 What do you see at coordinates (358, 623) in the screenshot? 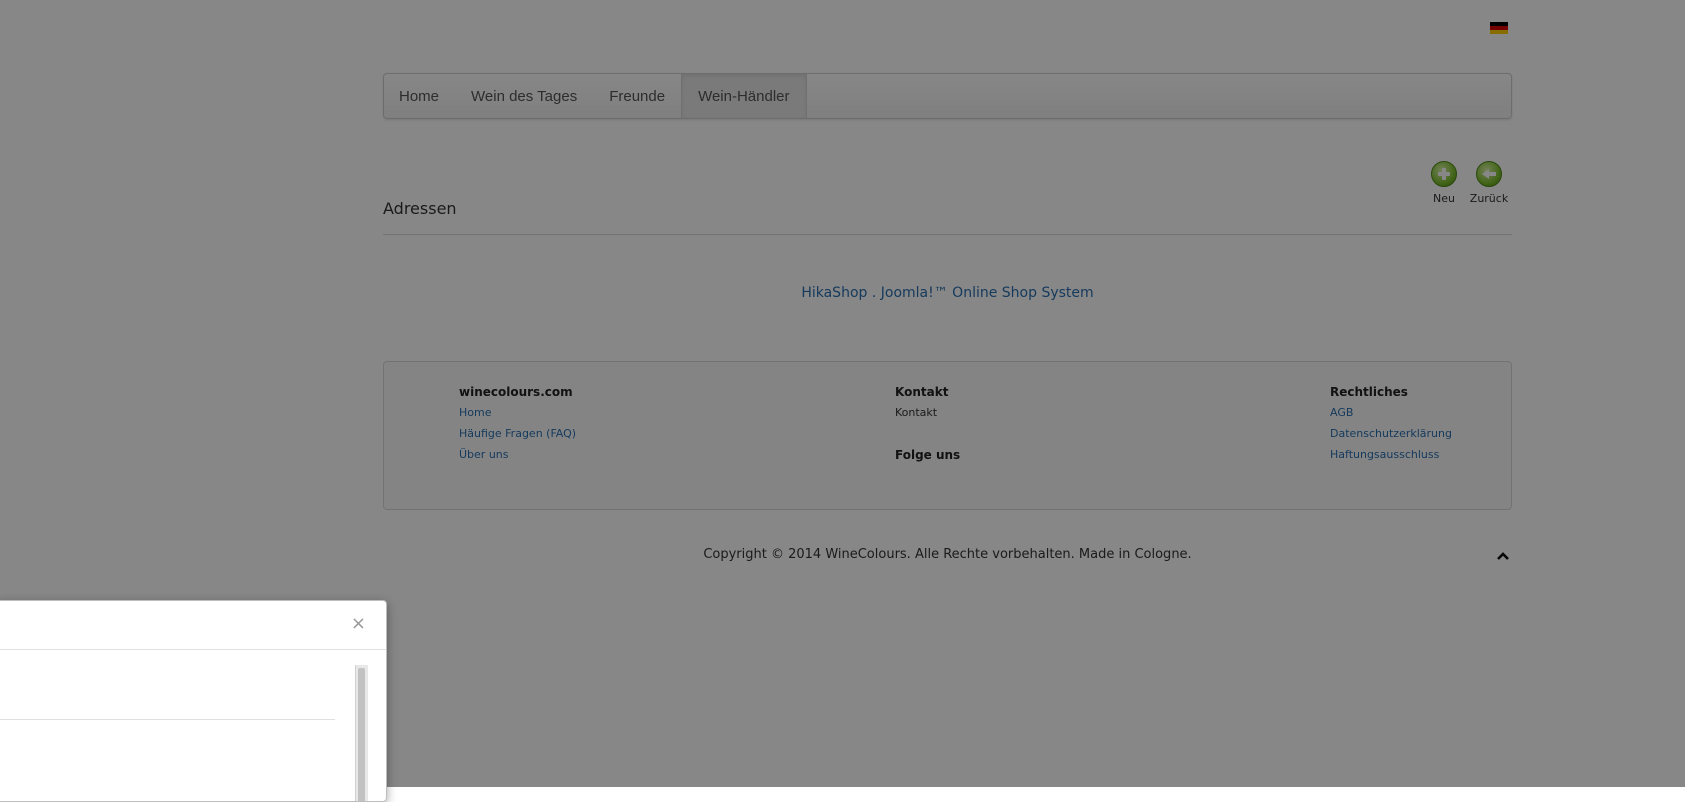
I see `close-icon: ×` at bounding box center [358, 623].